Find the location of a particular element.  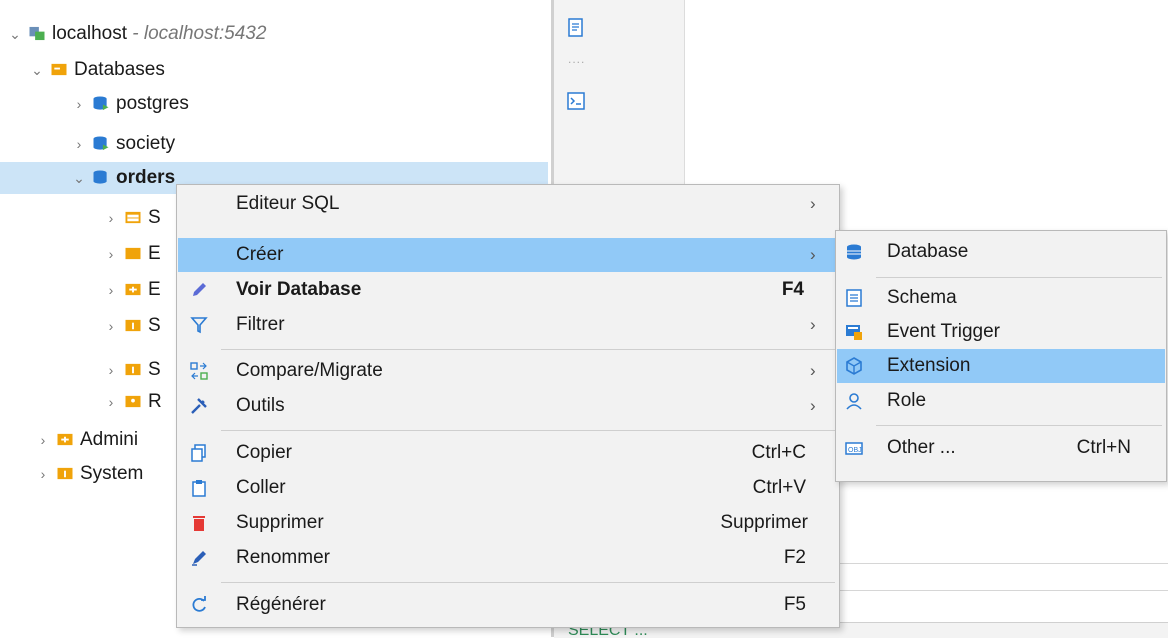

menu-item-paste: Coller Ctrl+V is located at coordinates (508, 488).